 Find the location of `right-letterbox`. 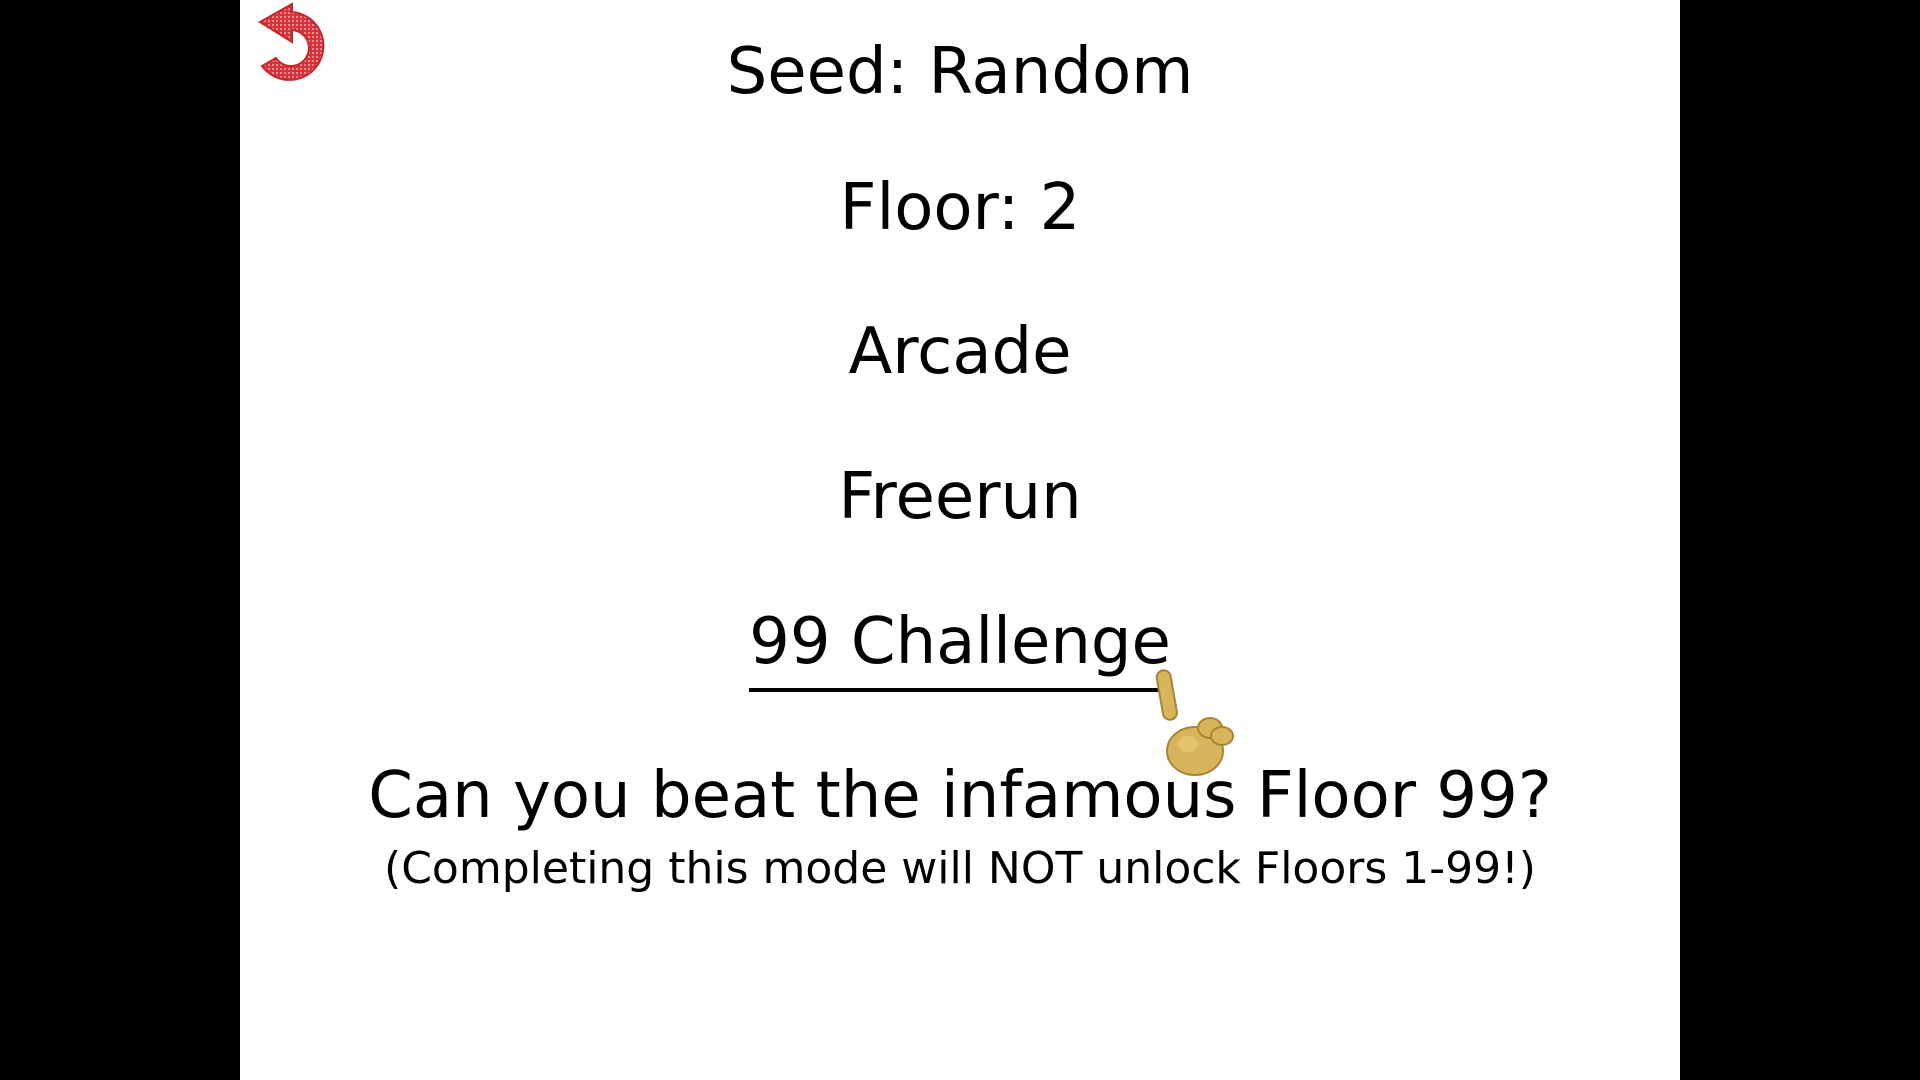

right-letterbox is located at coordinates (1800, 540).